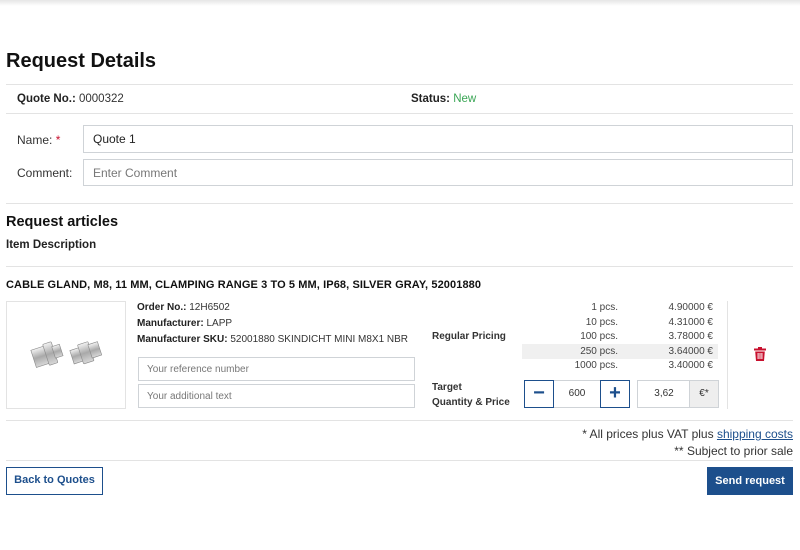 The width and height of the screenshot is (800, 550). I want to click on name-label-text: Name:, so click(35, 140).